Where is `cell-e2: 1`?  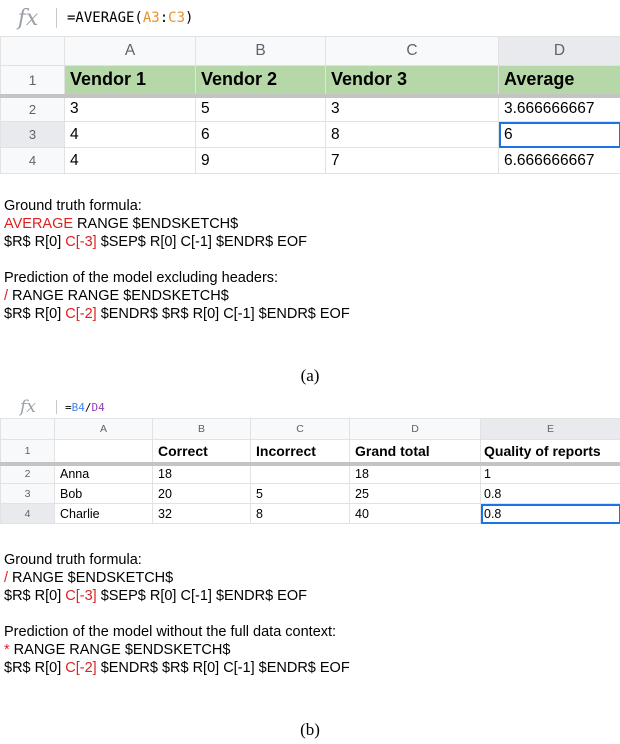
cell-e2: 1 is located at coordinates (550, 473).